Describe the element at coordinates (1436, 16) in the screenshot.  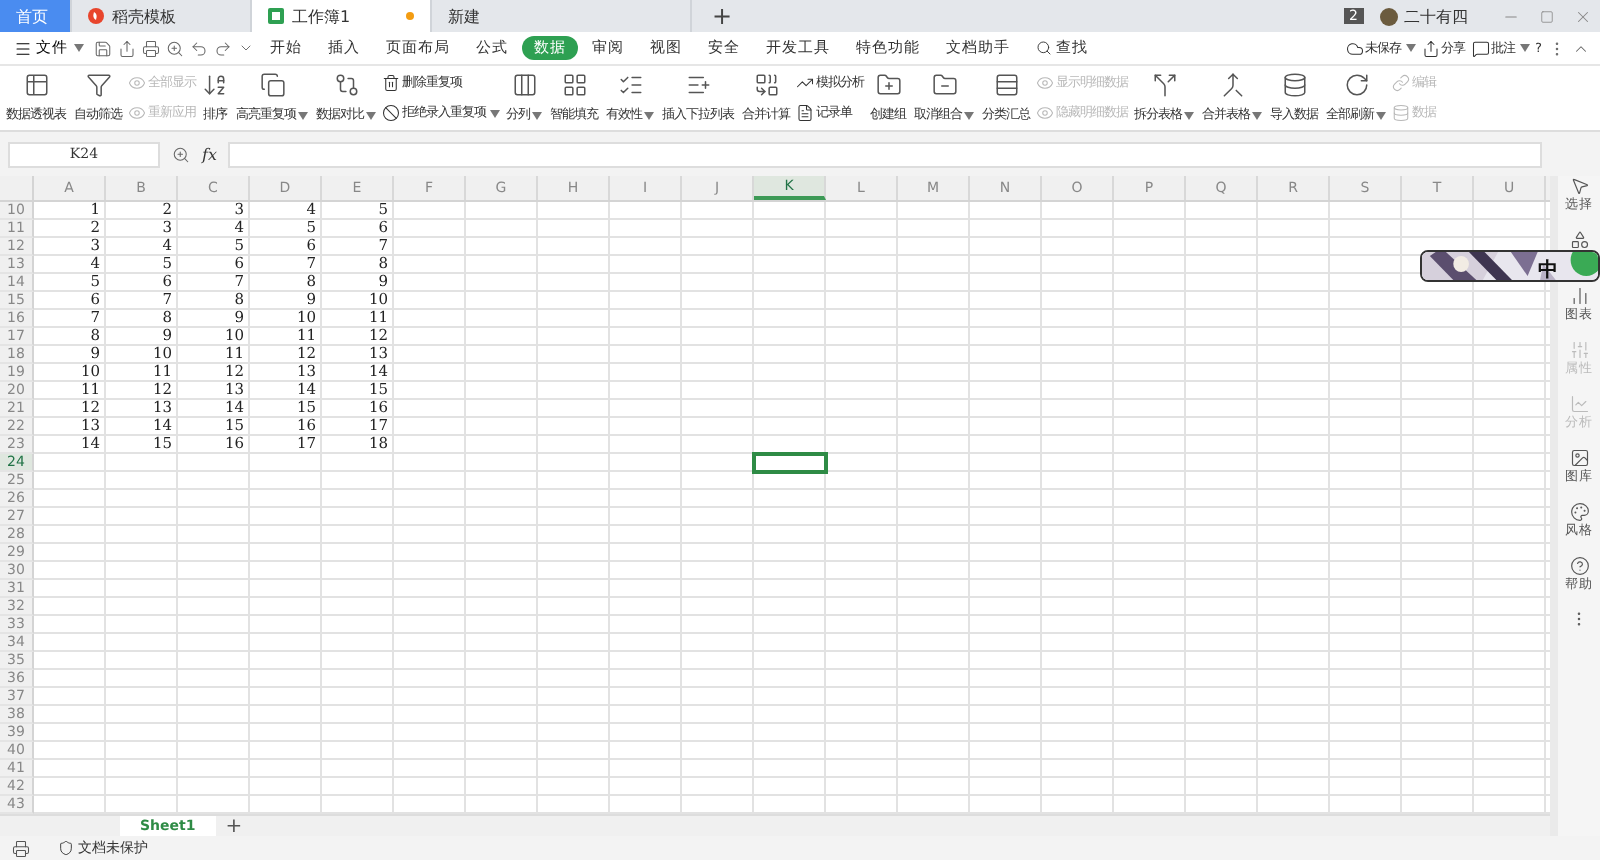
I see `user-name: 二十有四` at that location.